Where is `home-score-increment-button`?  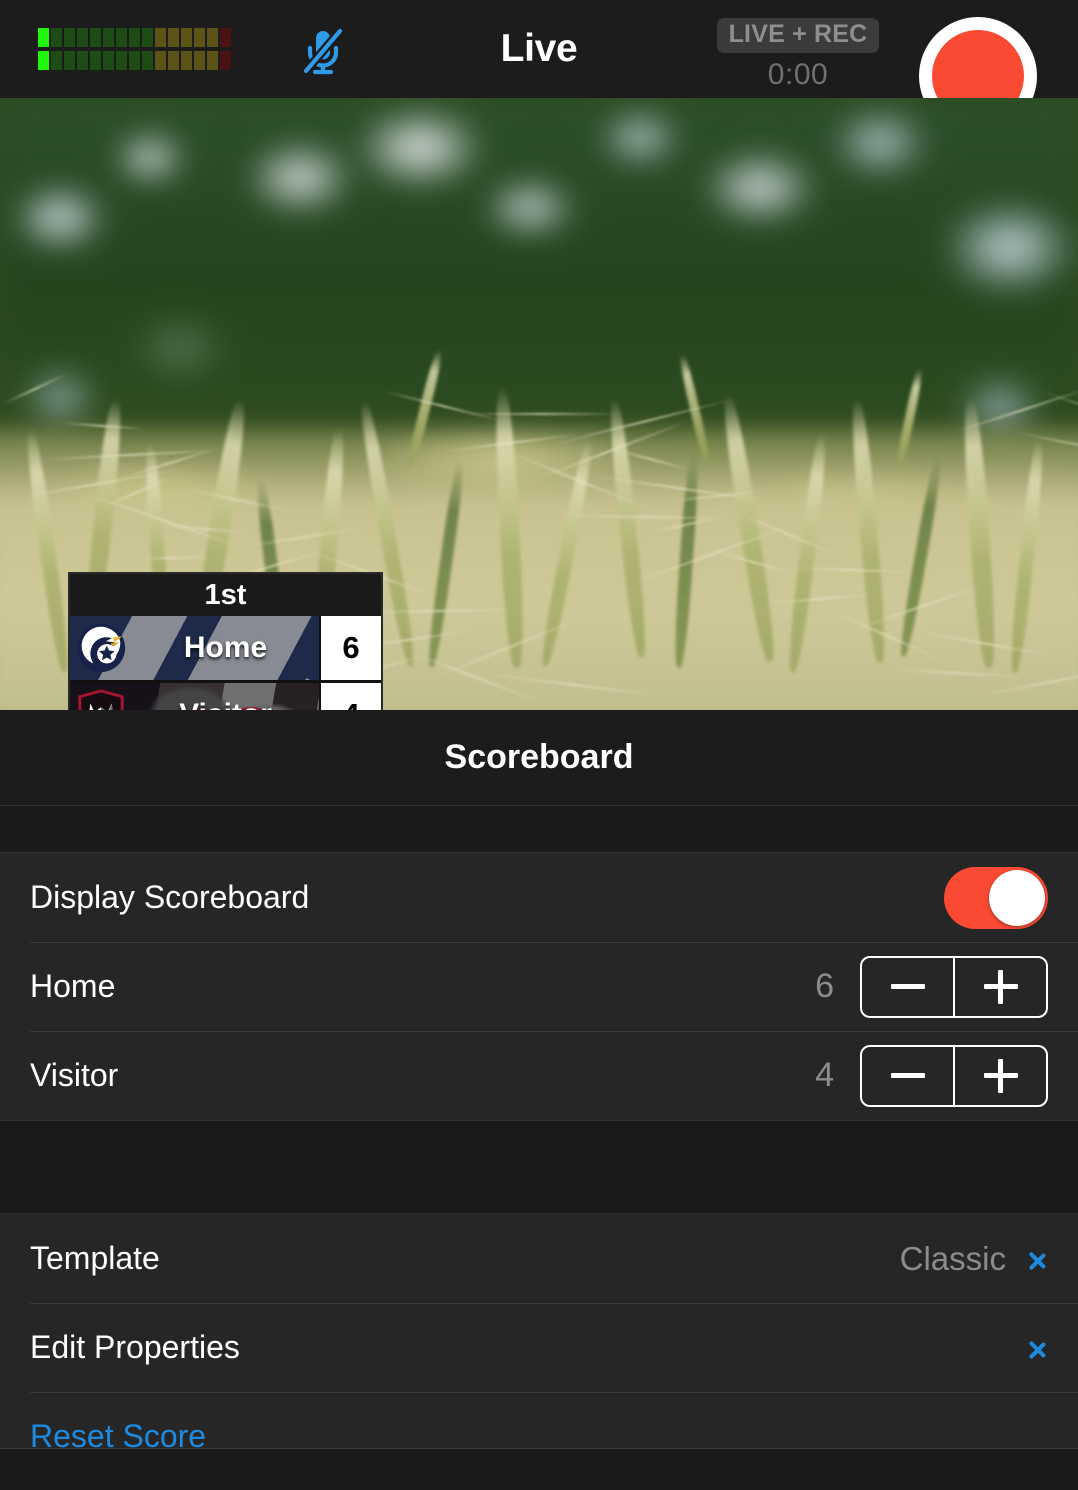 home-score-increment-button is located at coordinates (999, 986).